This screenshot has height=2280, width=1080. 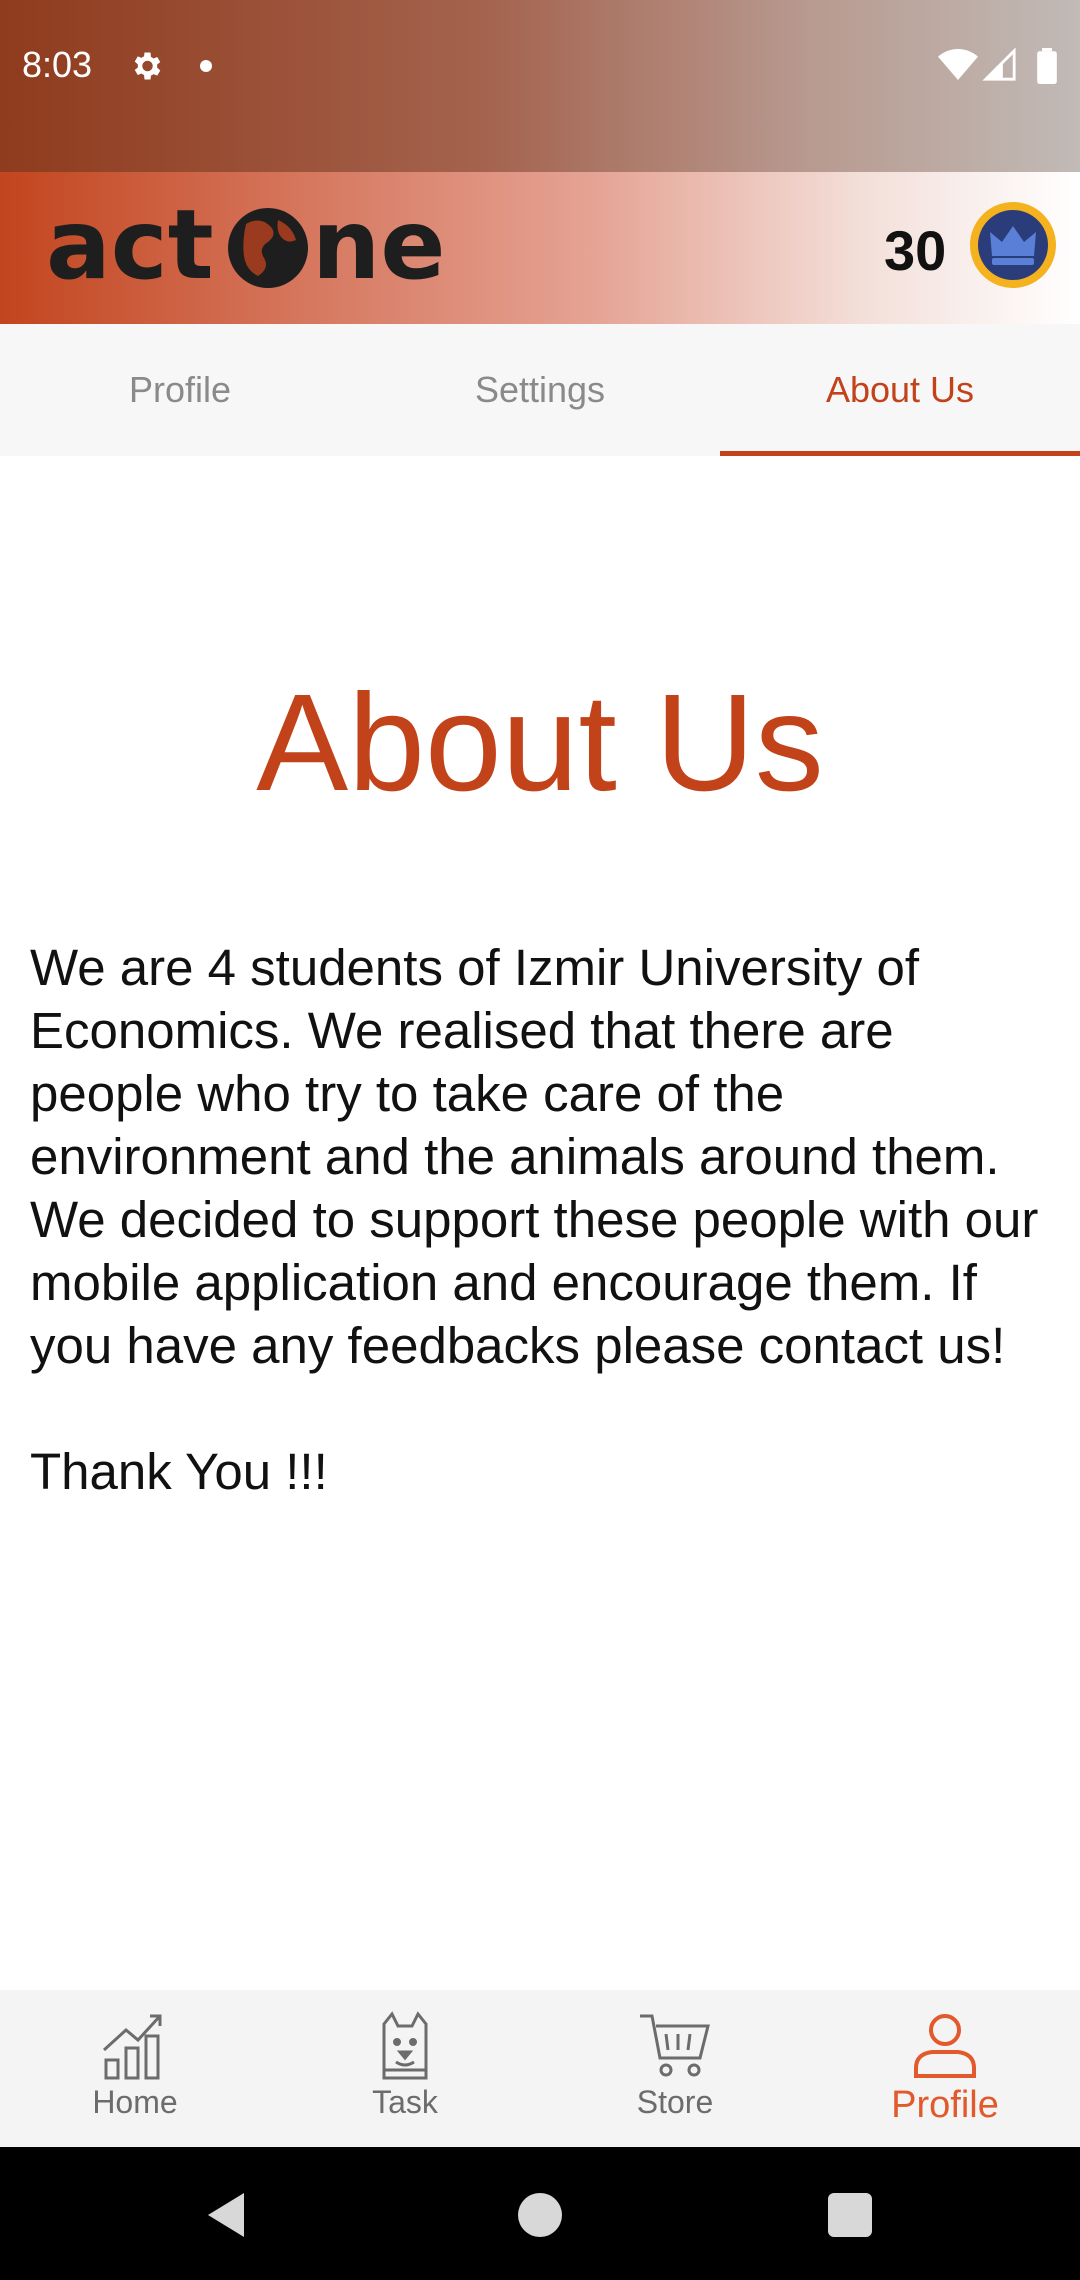 I want to click on svg-text: act, so click(x=130, y=245).